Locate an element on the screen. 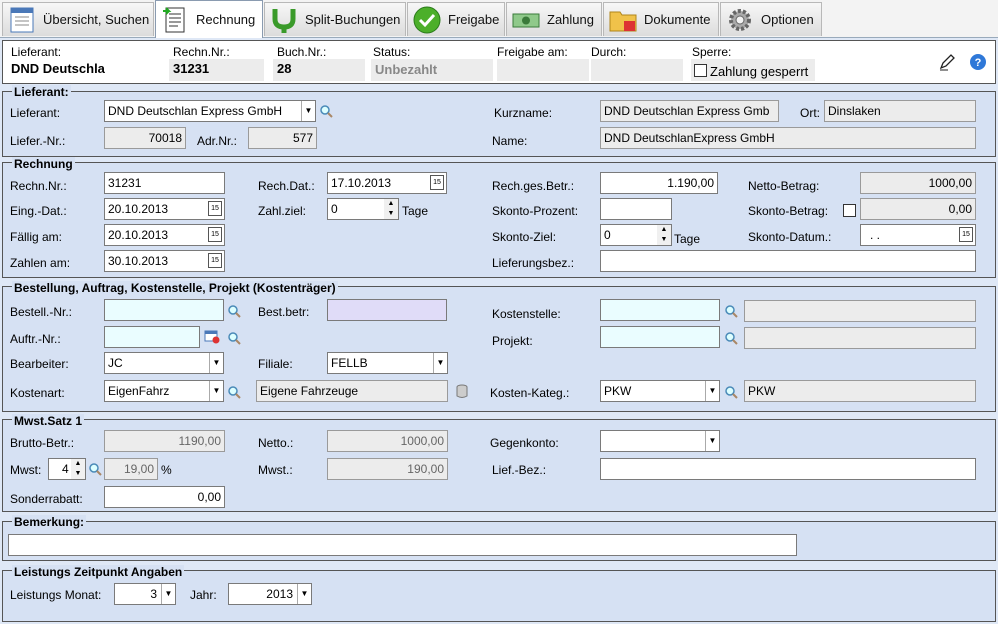 Image resolution: width=998 pixels, height=624 pixels. split-icon is located at coordinates (284, 20).